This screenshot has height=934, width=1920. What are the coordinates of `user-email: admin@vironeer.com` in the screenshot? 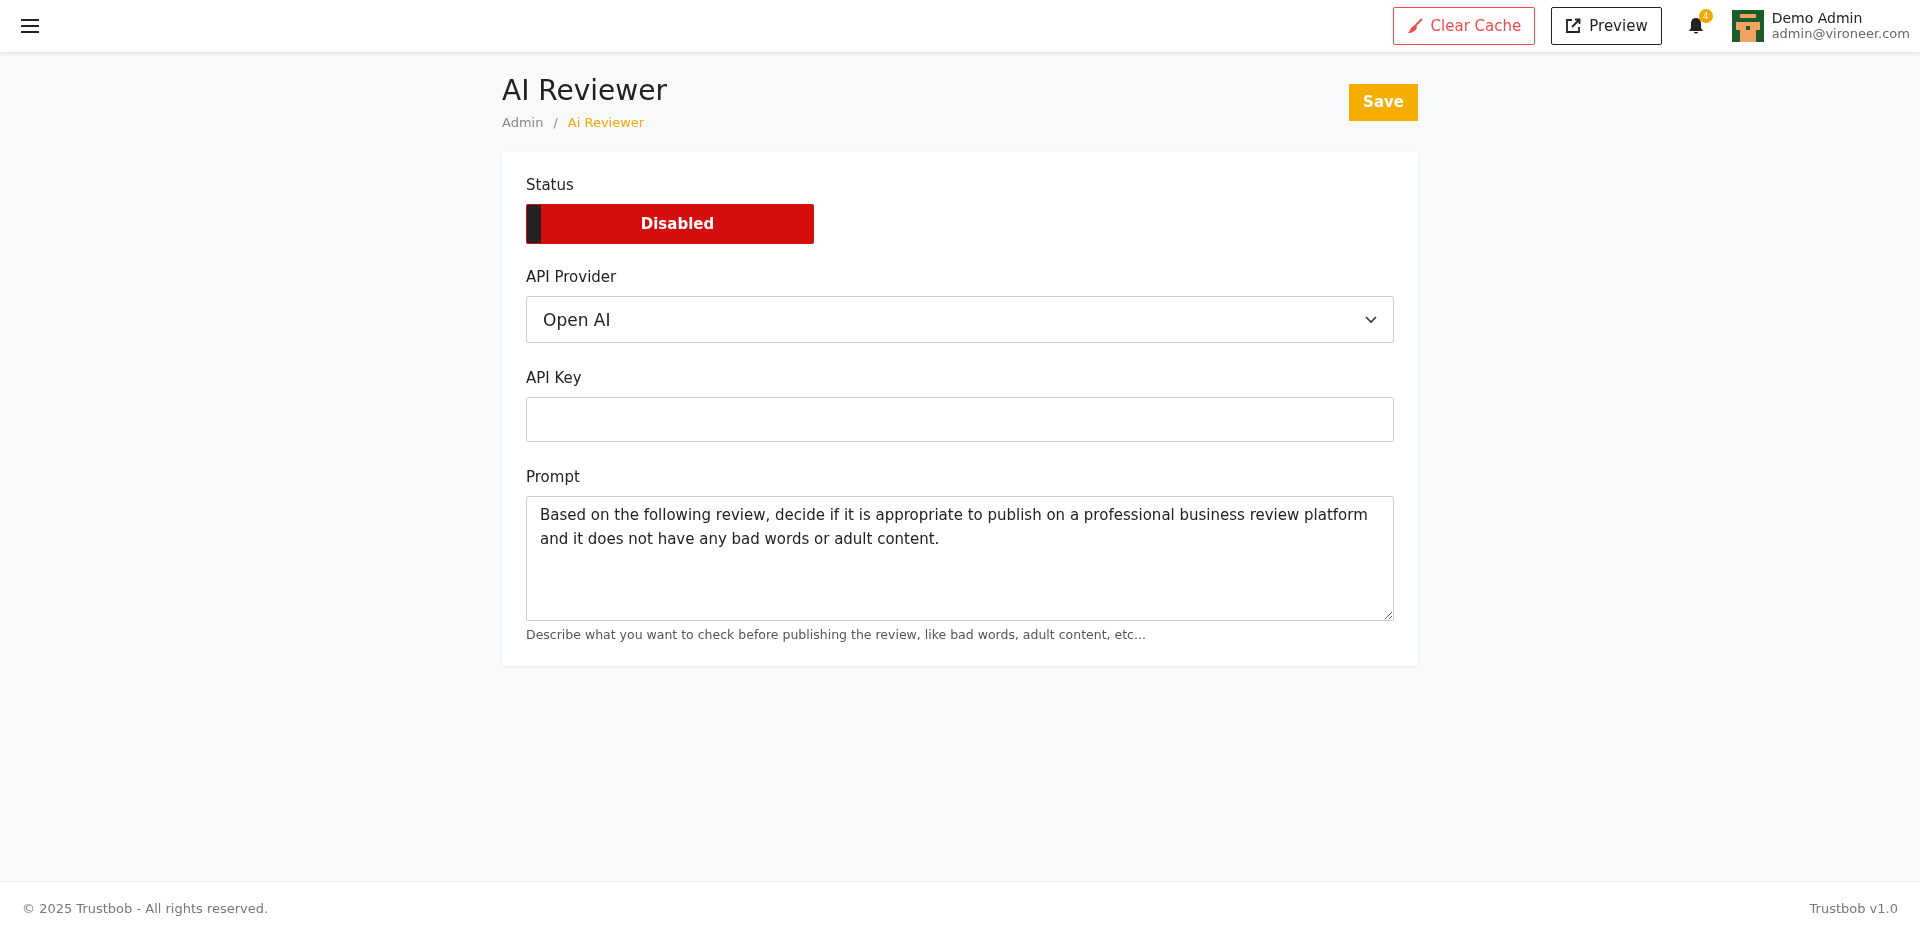 It's located at (1840, 34).